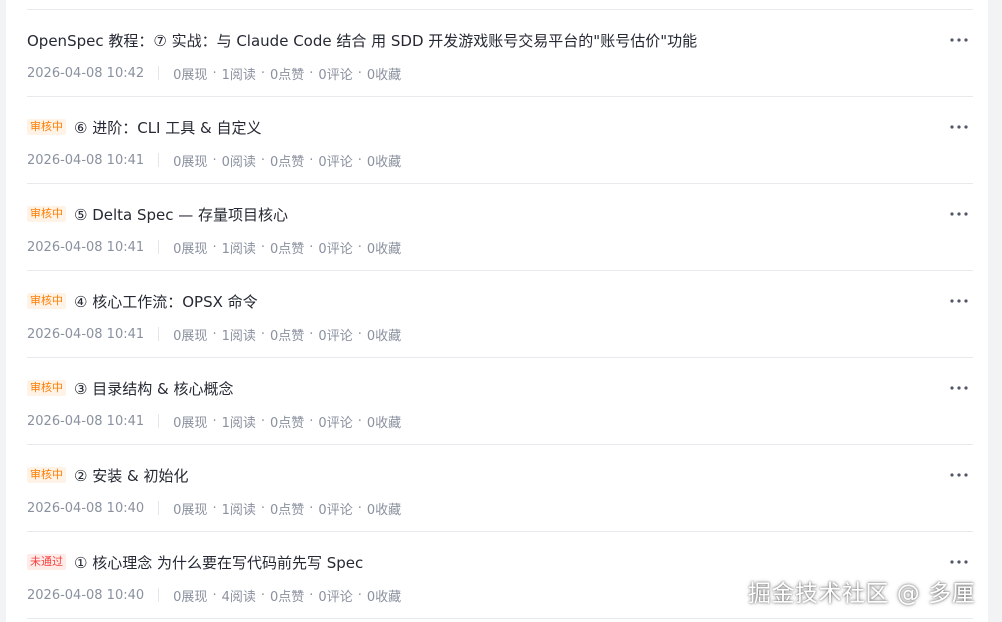 The width and height of the screenshot is (1002, 622). I want to click on read-count: 4阅读, so click(238, 597).